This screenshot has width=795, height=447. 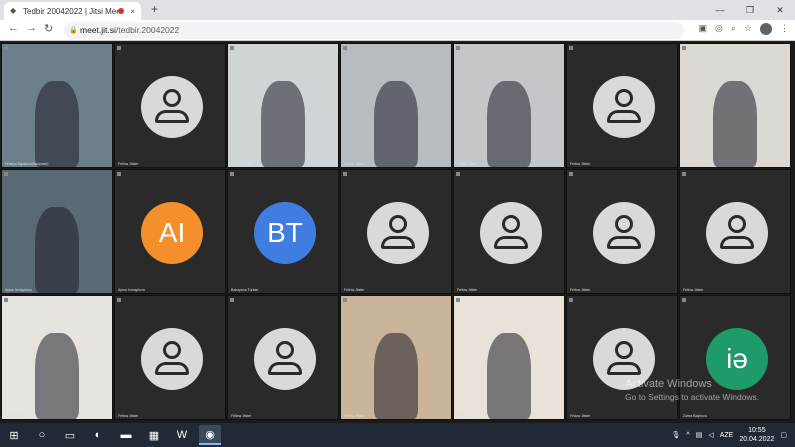 What do you see at coordinates (668, 384) in the screenshot?
I see `watermark-title: Activate Windows` at bounding box center [668, 384].